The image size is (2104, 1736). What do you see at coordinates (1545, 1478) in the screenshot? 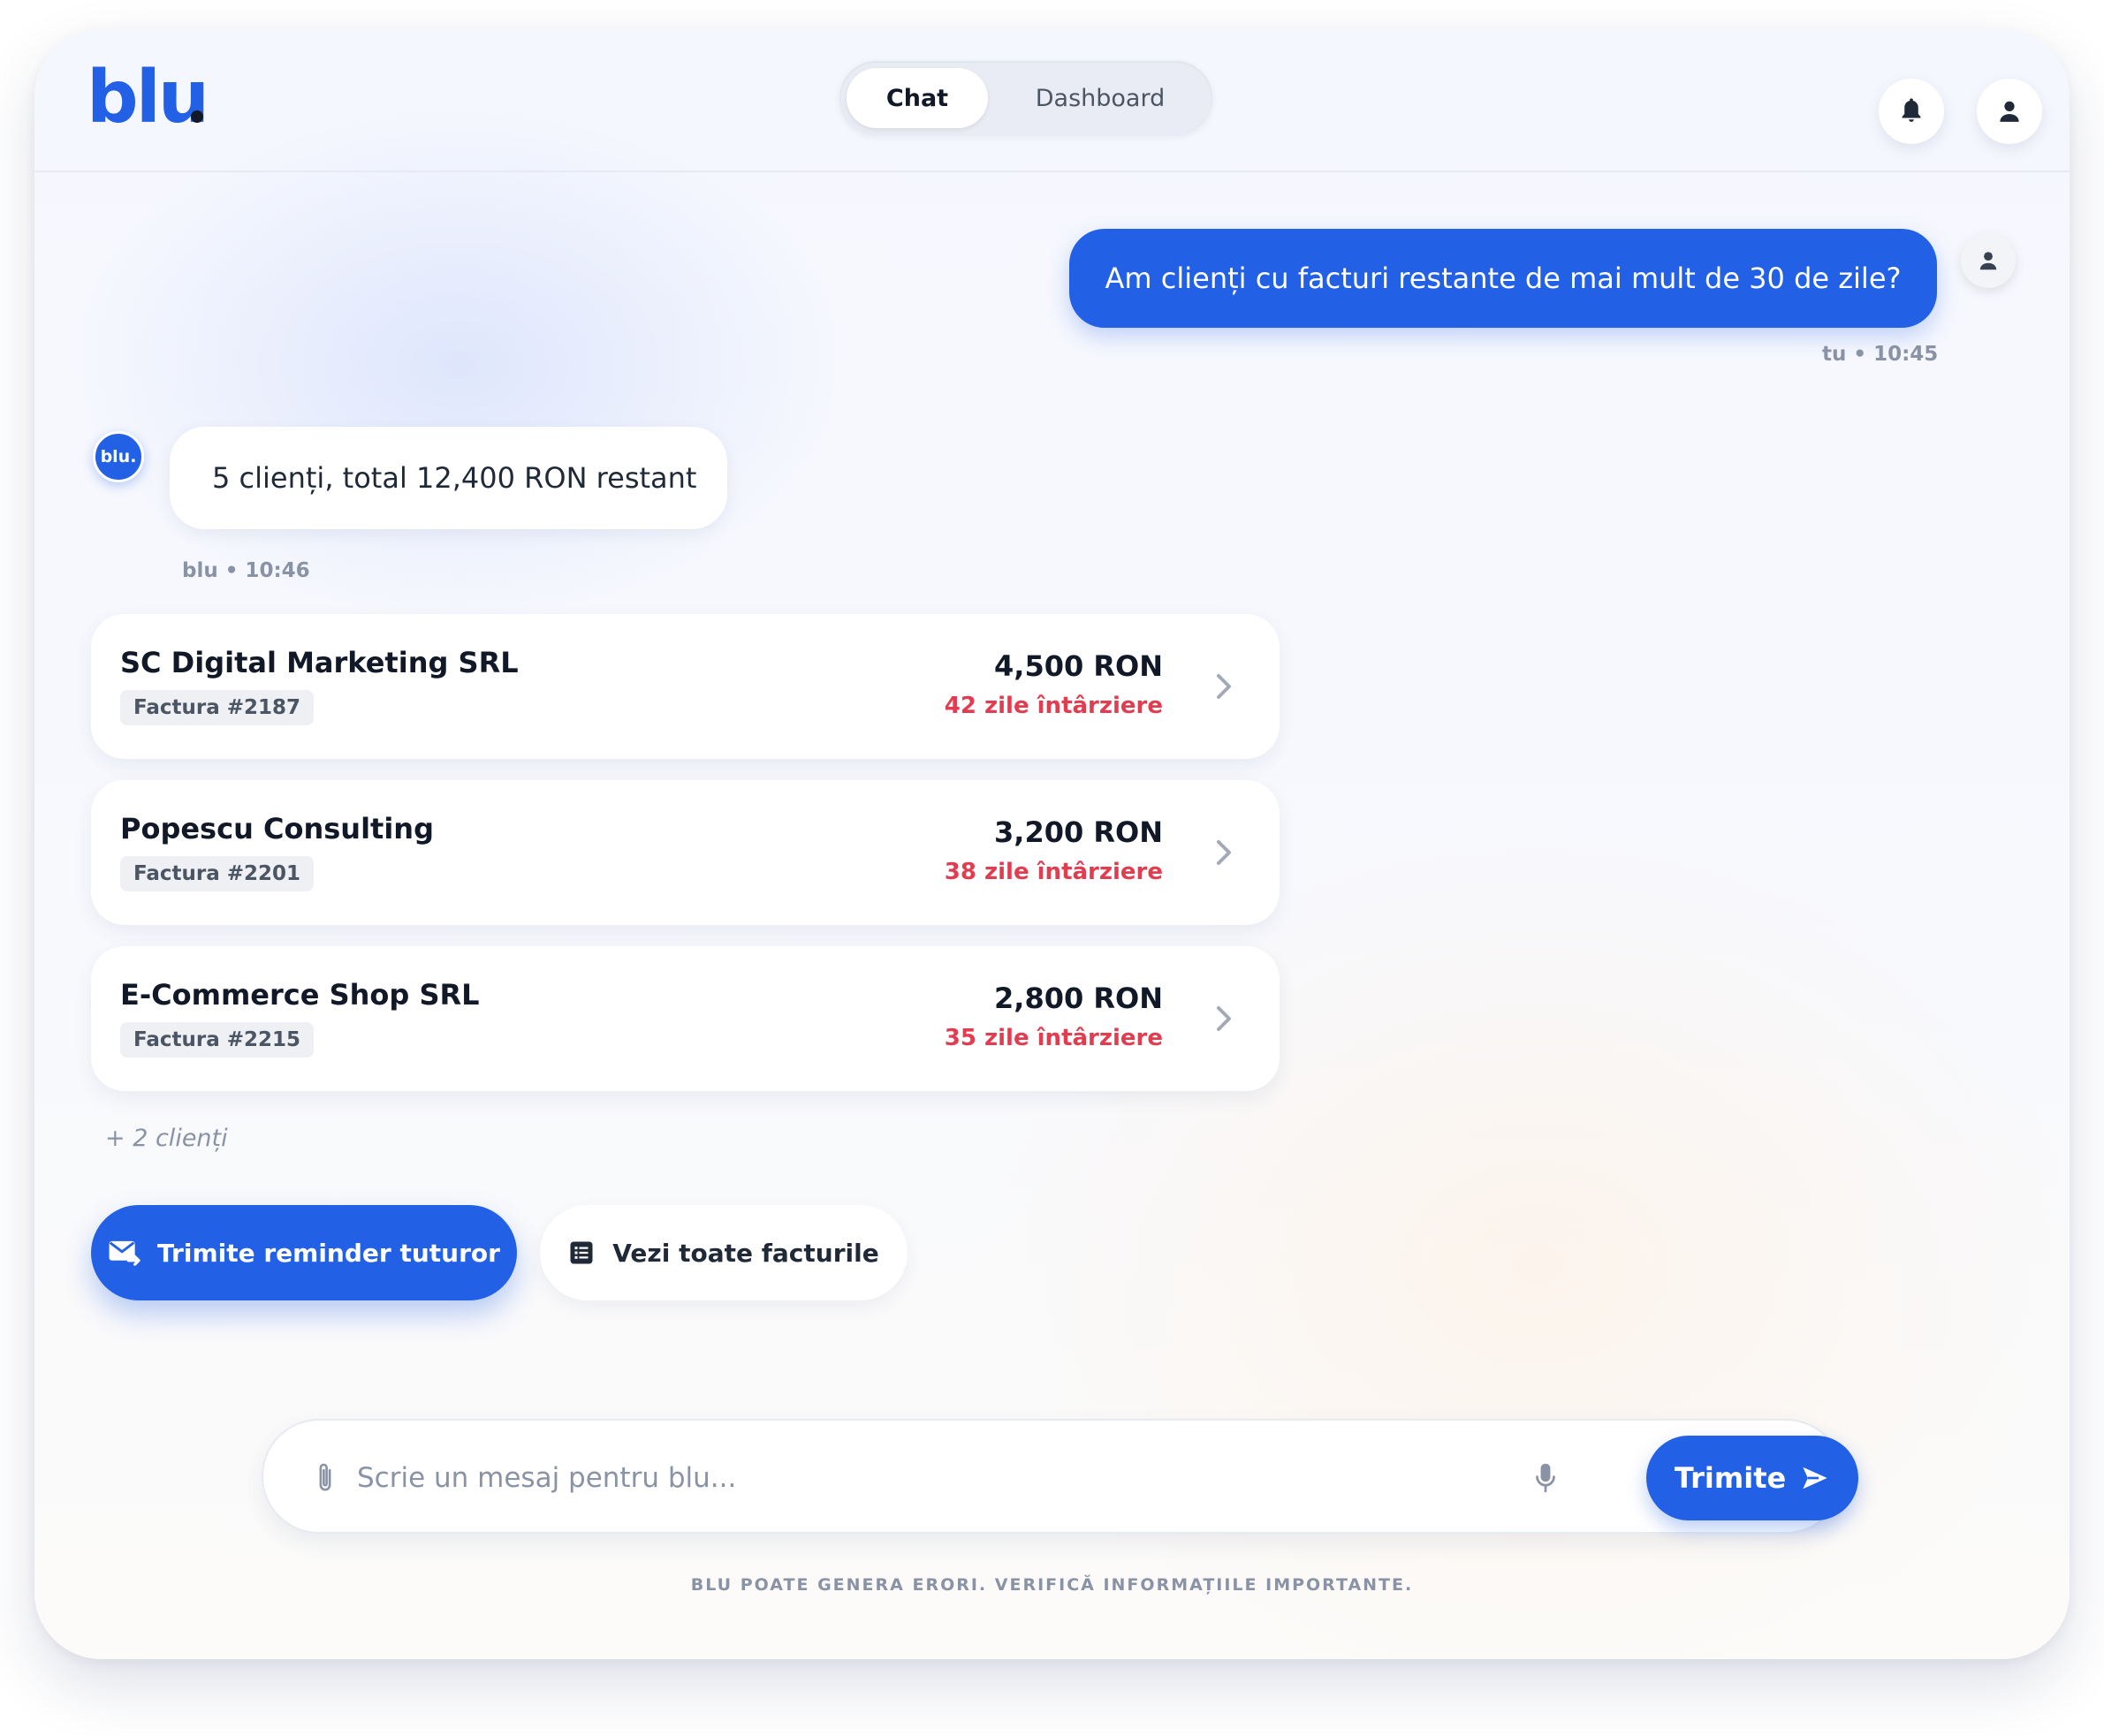
I see `microphone-icon` at bounding box center [1545, 1478].